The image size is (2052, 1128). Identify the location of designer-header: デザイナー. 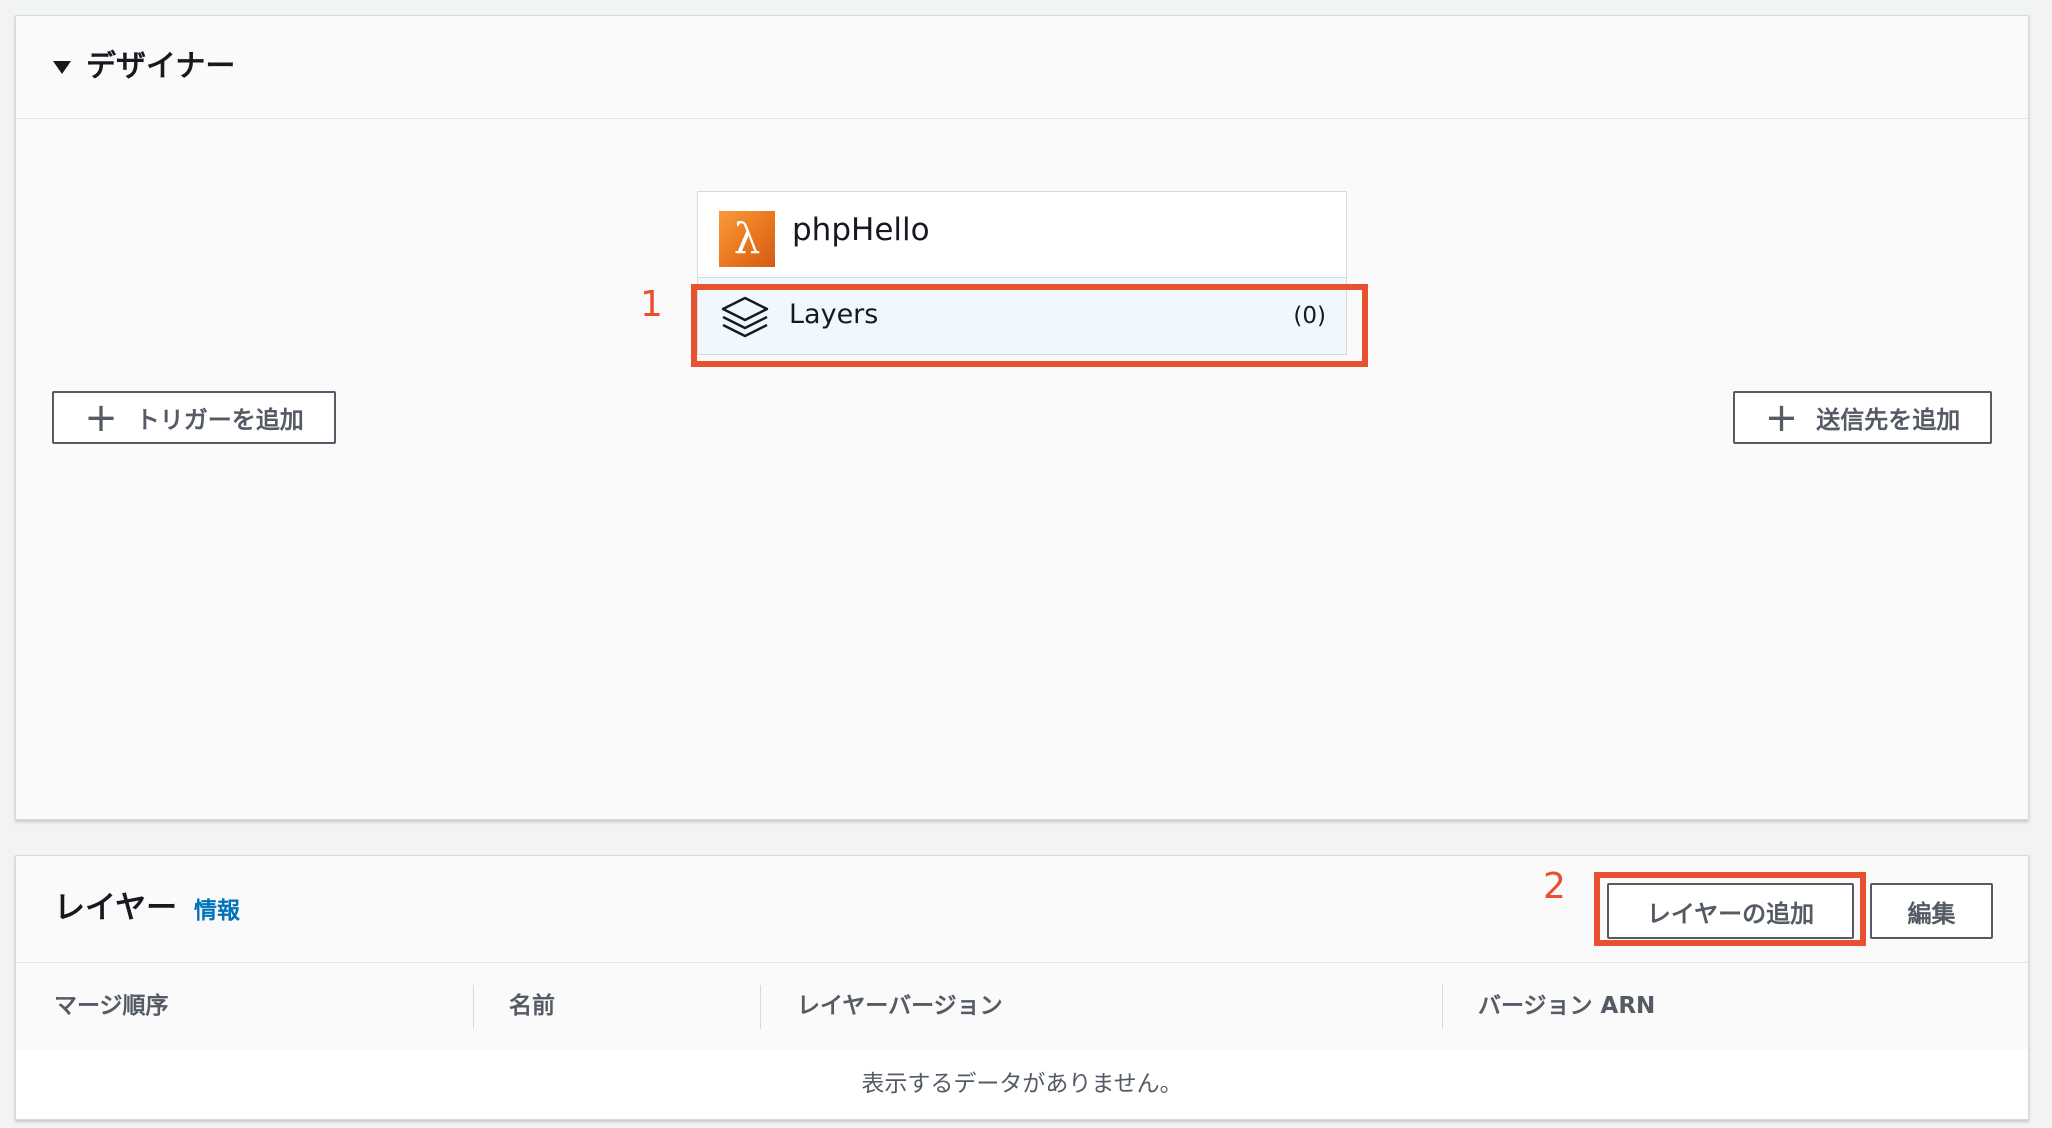
(1022, 67).